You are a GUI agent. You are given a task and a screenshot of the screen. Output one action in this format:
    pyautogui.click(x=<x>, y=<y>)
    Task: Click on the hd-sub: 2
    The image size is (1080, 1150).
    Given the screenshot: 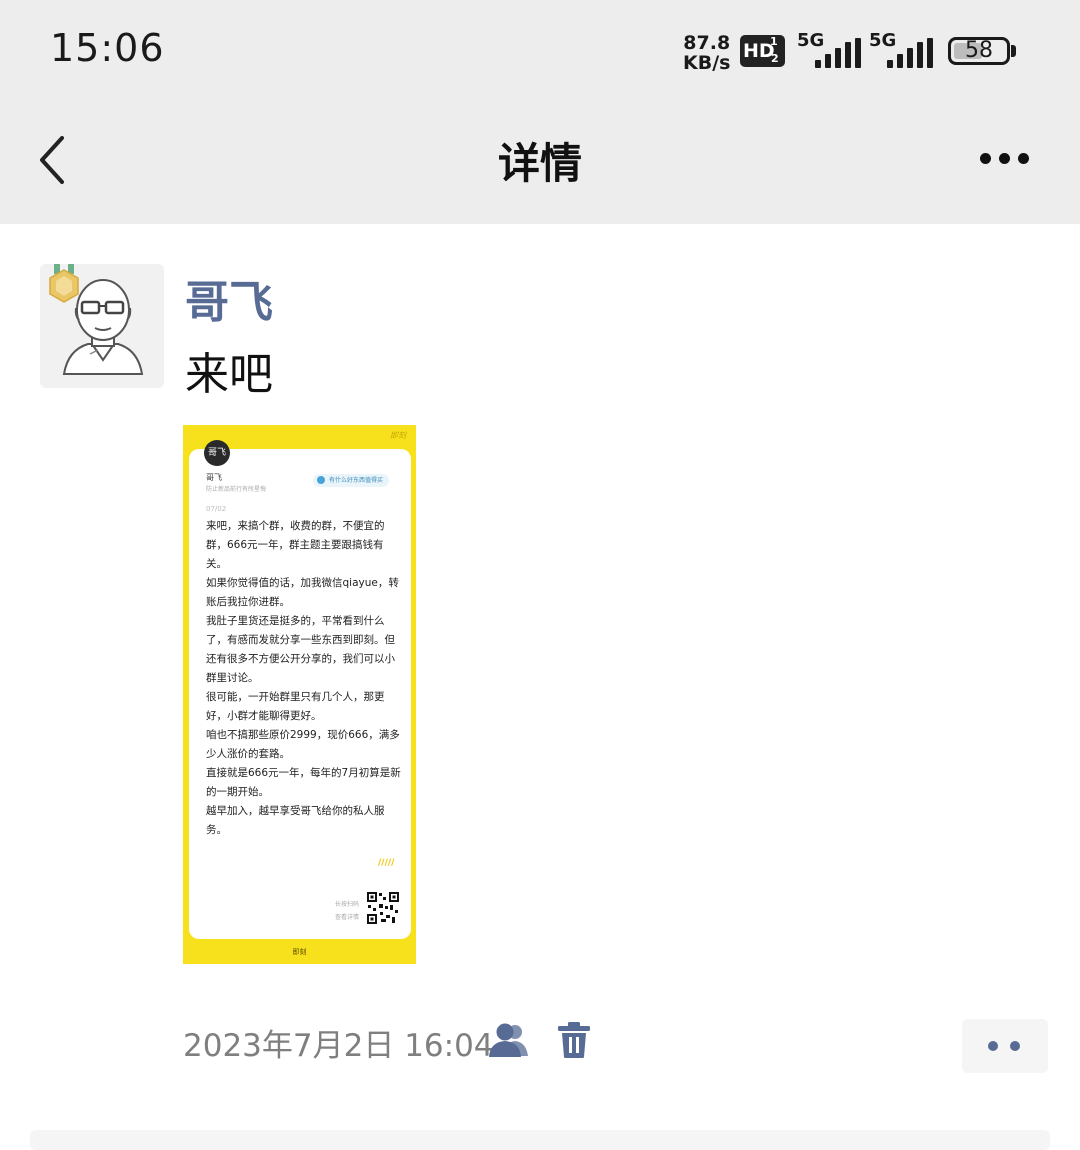 What is the action you would take?
    pyautogui.click(x=775, y=58)
    